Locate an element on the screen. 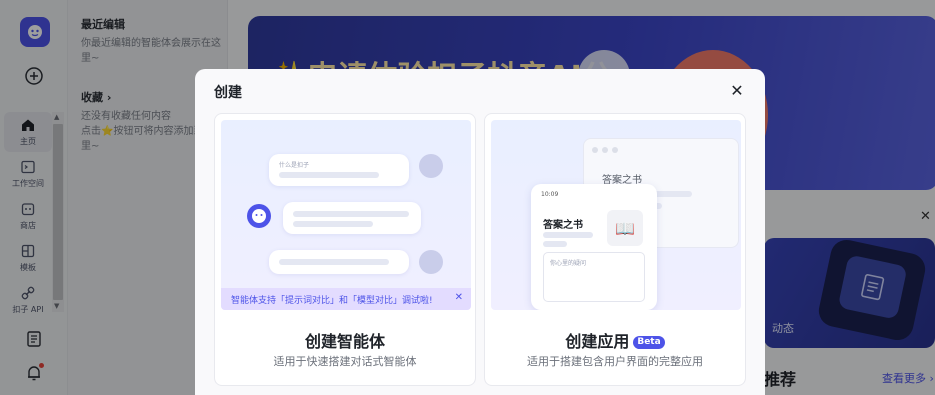 The width and height of the screenshot is (935, 395). create-agent-title: 创建智能体 is located at coordinates (344, 341).